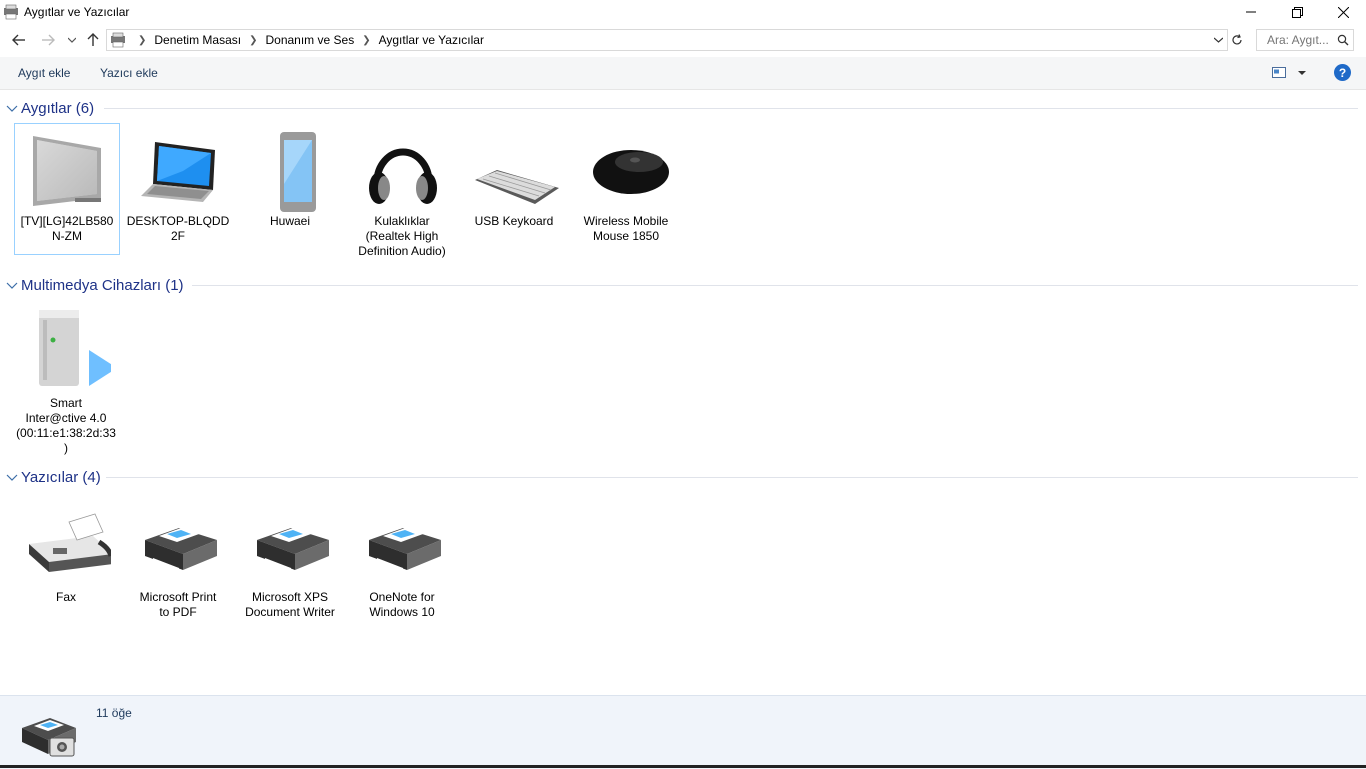 This screenshot has width=1366, height=769. I want to click on minimize-button, so click(1251, 12).